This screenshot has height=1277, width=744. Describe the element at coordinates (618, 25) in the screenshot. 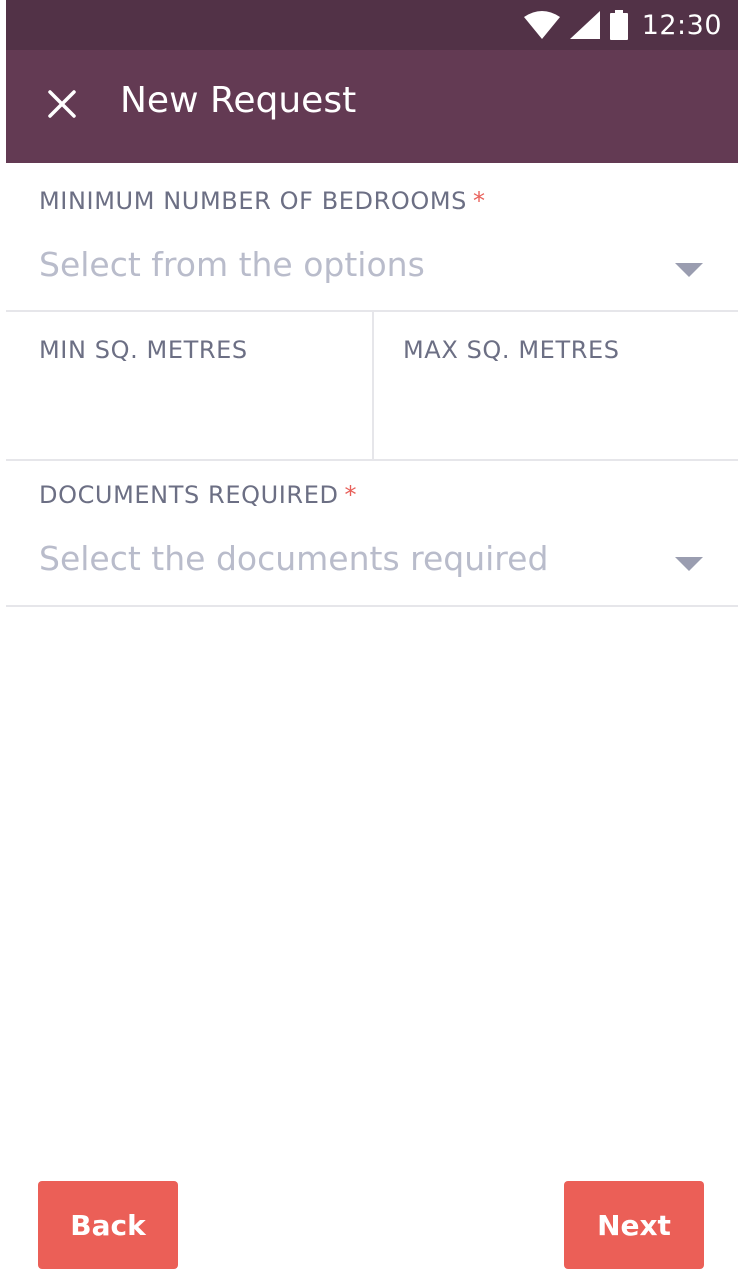

I see `battery-icon` at that location.